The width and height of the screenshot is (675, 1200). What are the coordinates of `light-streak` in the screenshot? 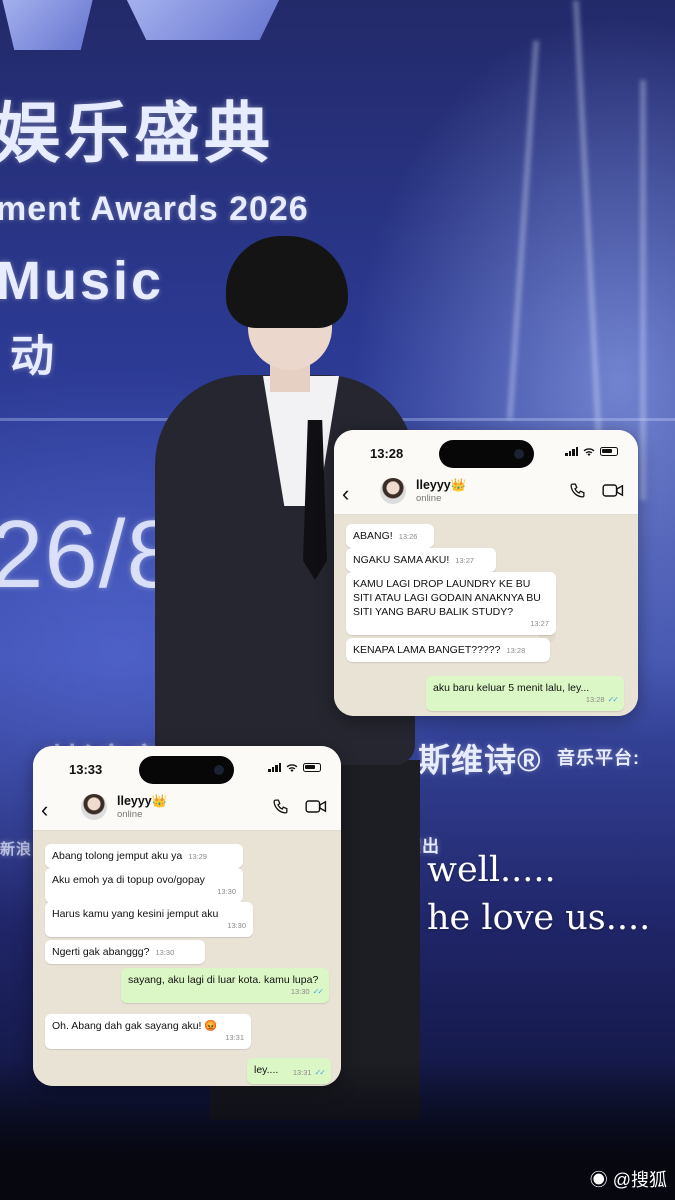 It's located at (643, 290).